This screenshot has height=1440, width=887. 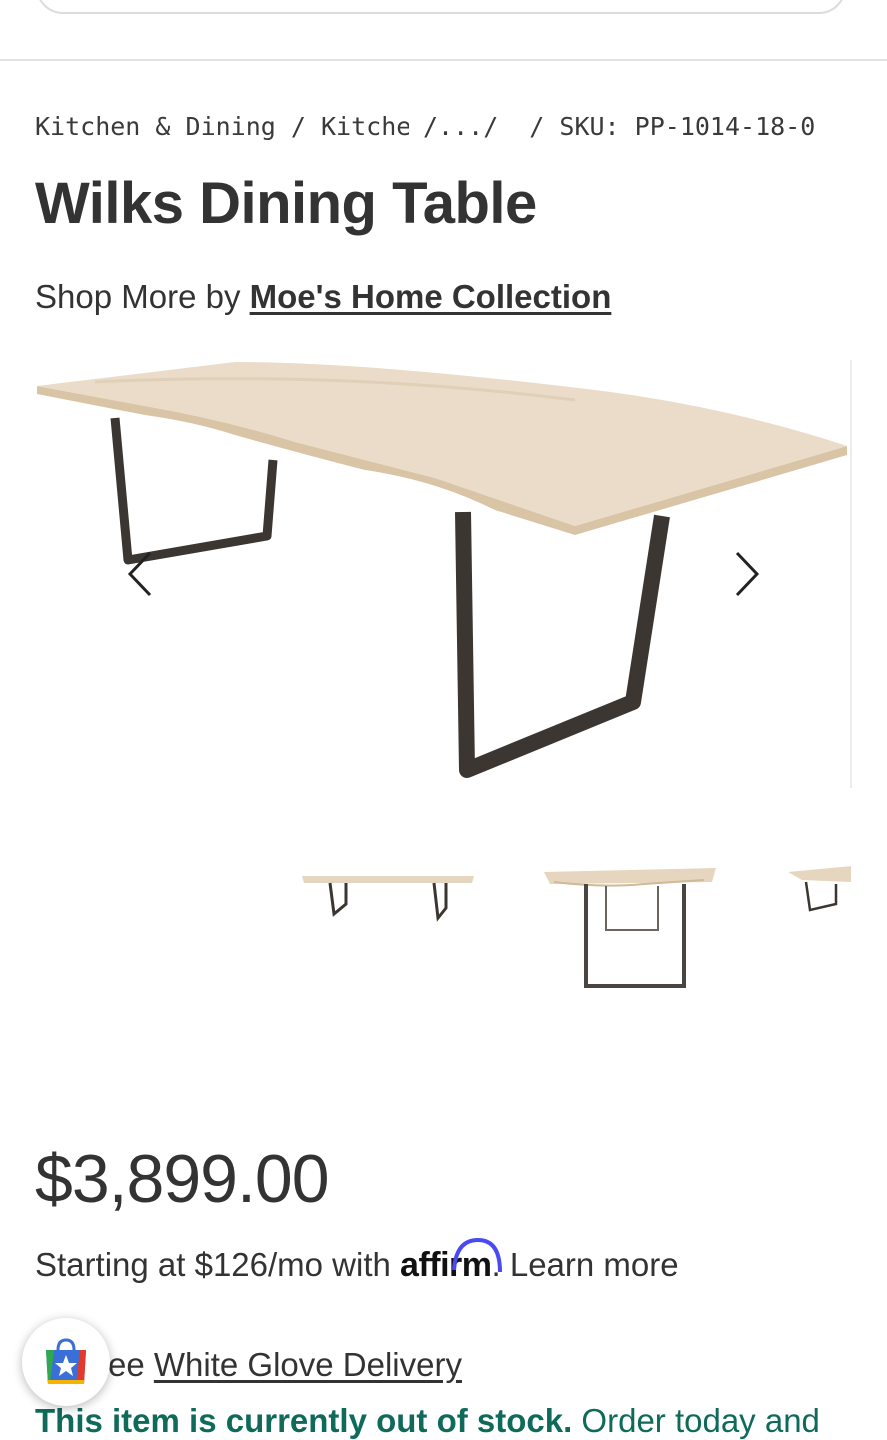 I want to click on sku-label: SKU: PP-1014-18-0, so click(x=687, y=126).